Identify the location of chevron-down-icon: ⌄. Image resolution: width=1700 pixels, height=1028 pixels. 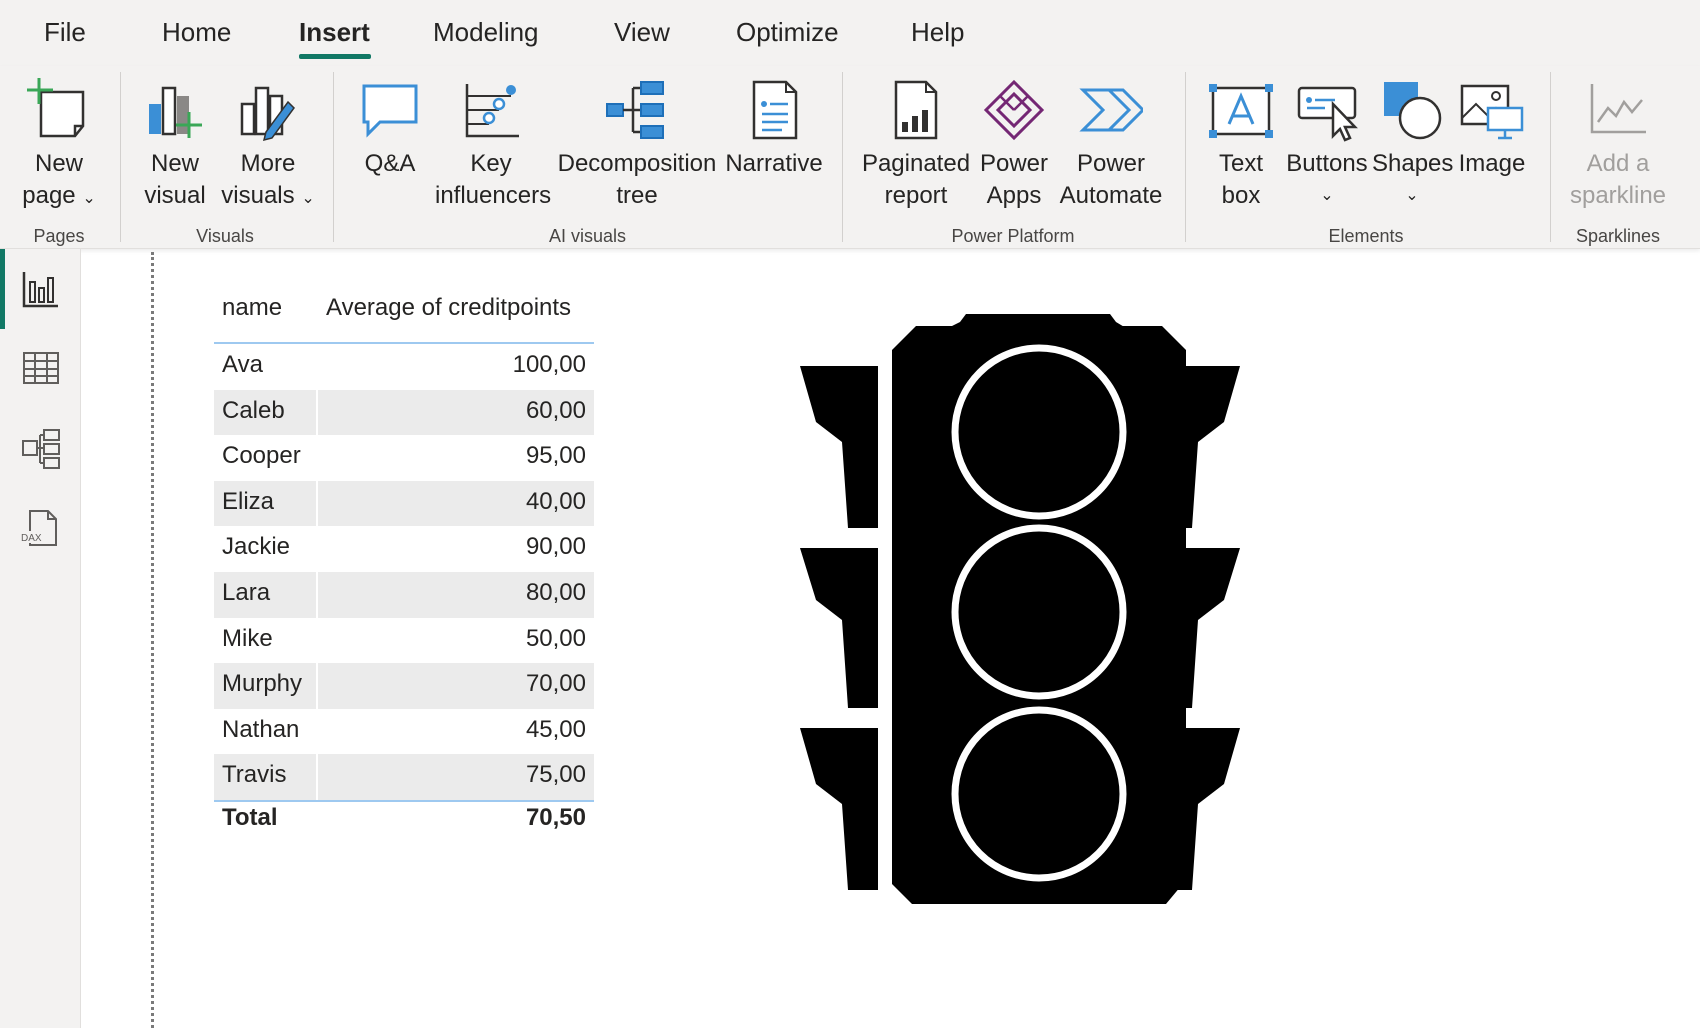
(89, 198).